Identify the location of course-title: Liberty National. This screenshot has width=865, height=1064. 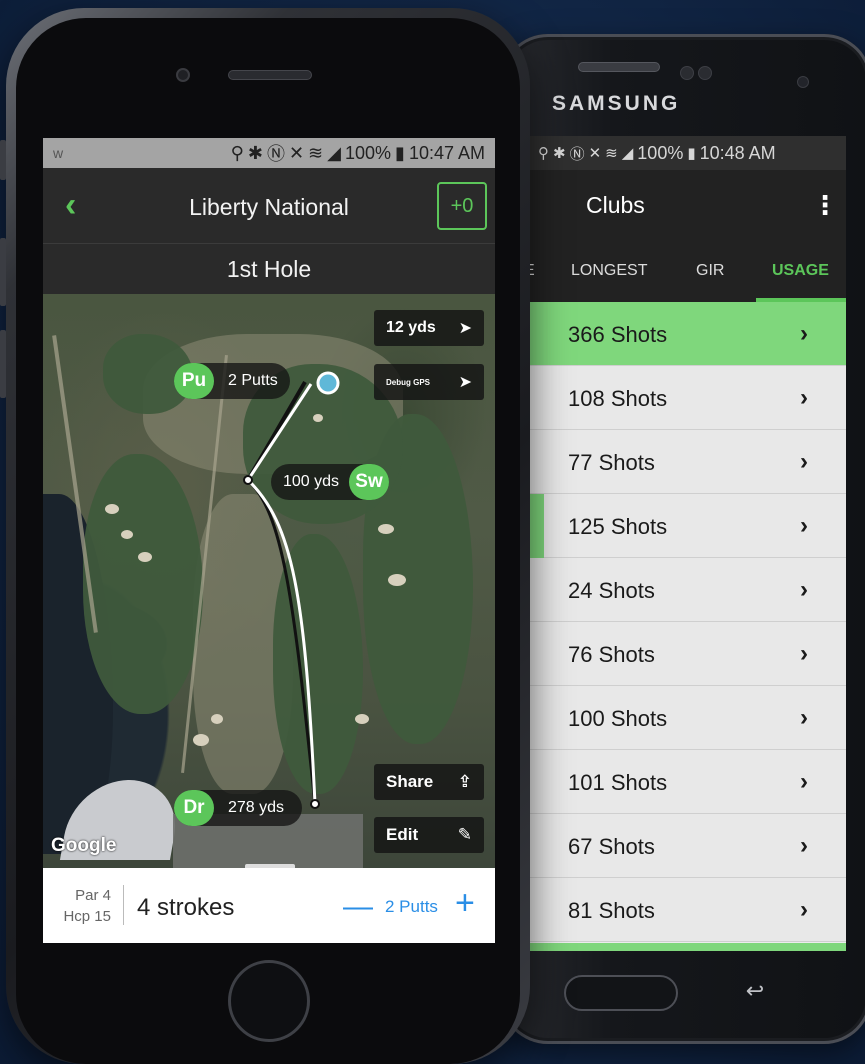
(269, 207).